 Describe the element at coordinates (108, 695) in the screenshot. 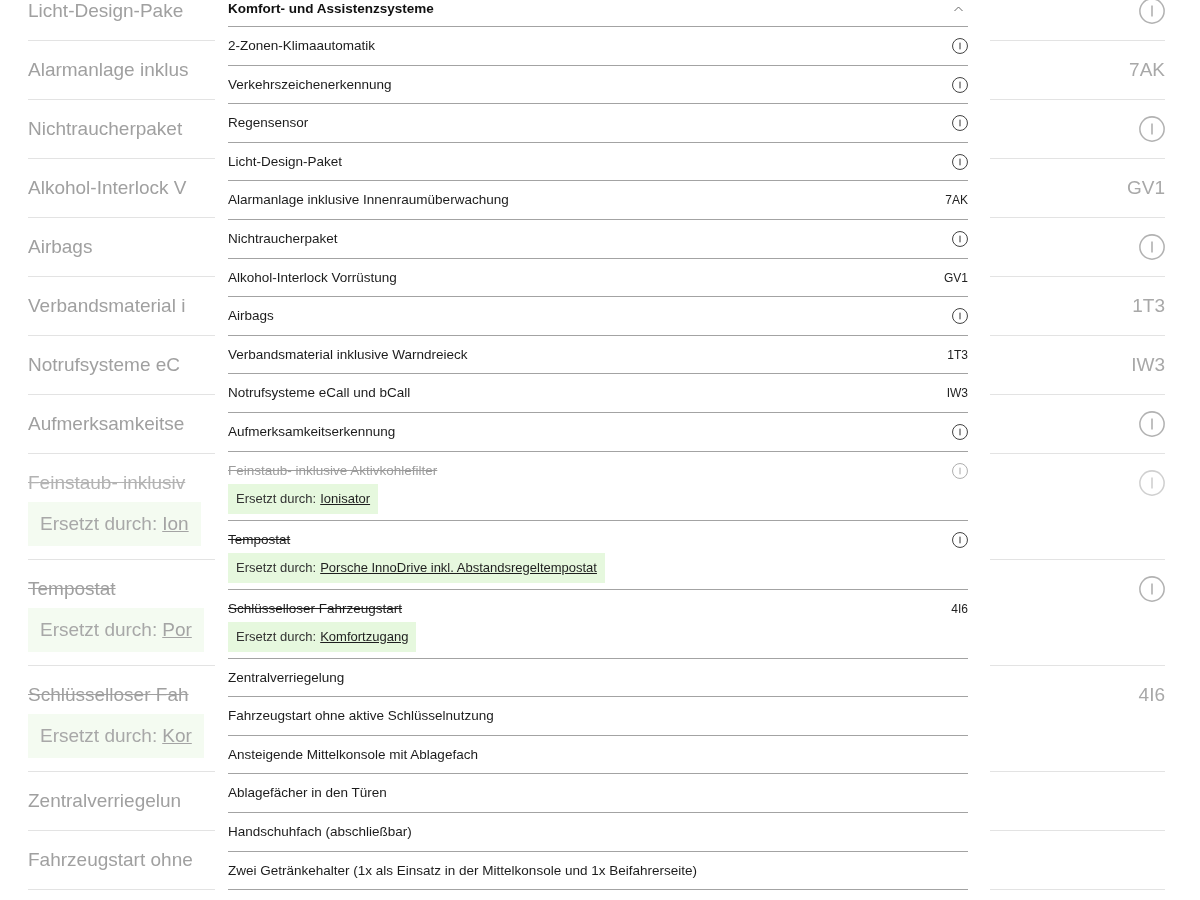

I see `feature-label: Schlüsselloser Fah` at that location.